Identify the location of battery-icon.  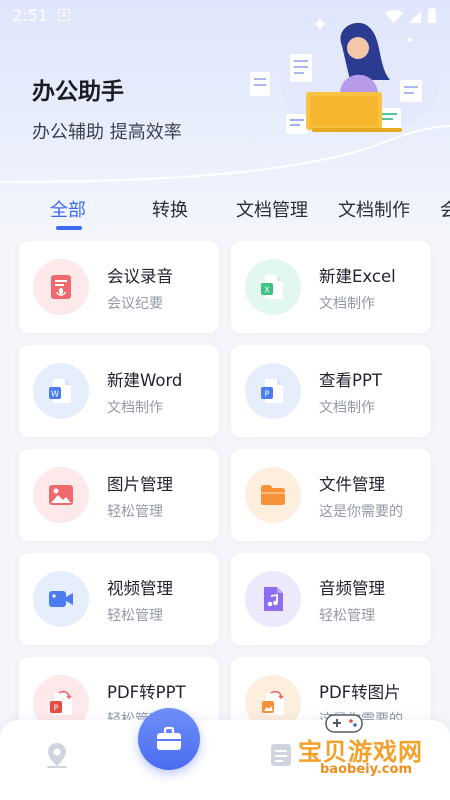
(432, 16).